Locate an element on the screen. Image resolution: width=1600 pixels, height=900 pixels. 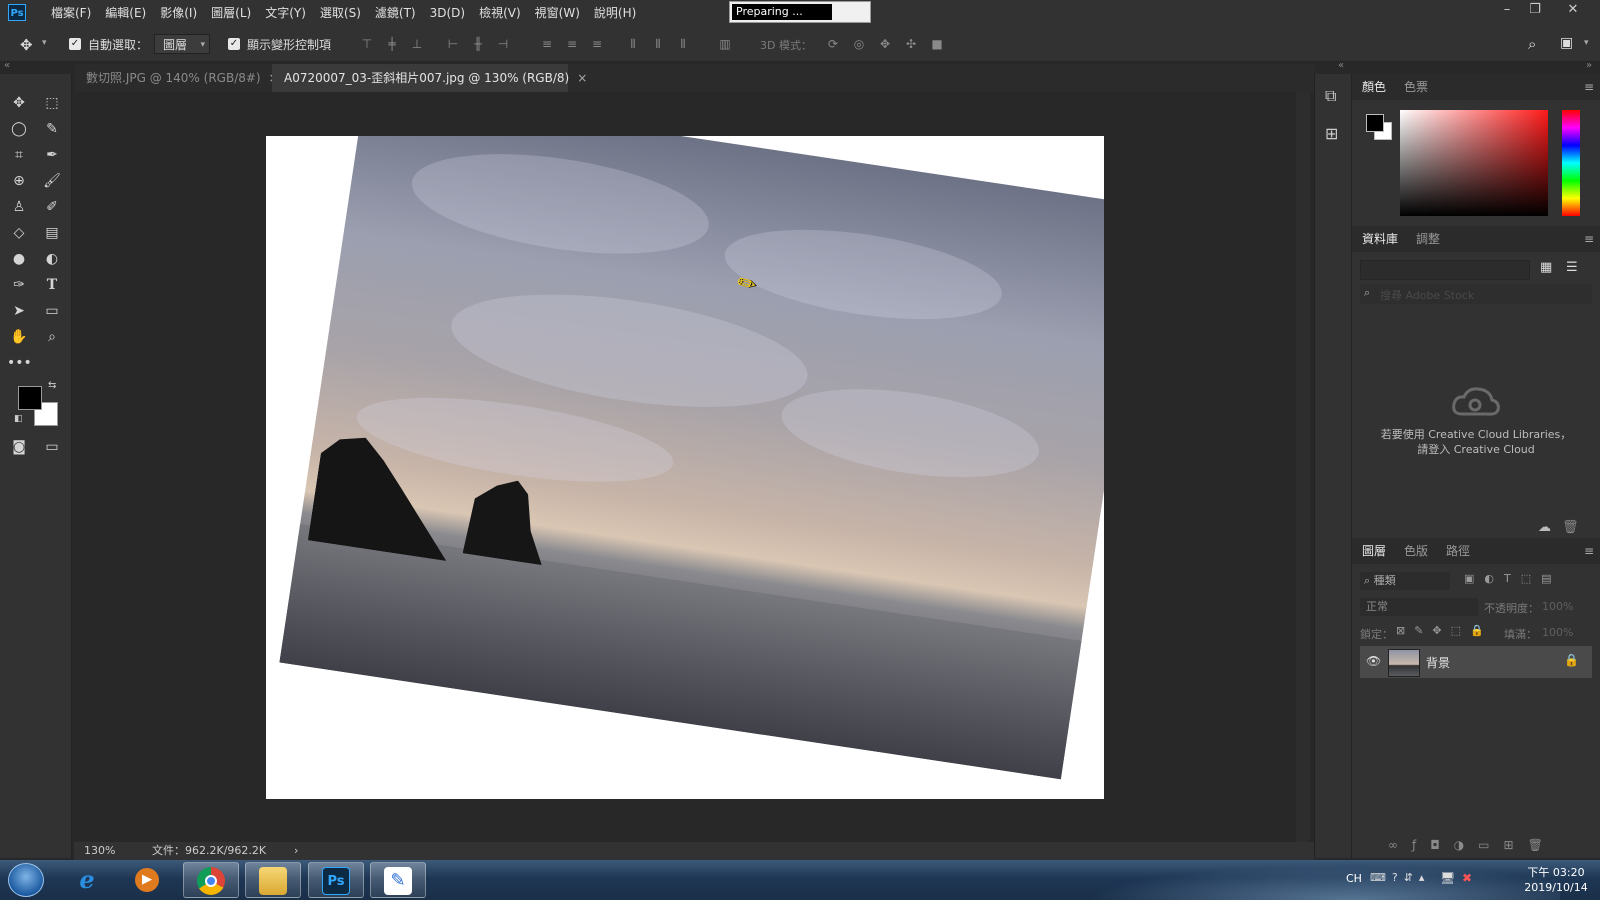
3d-rotate-icon: ⟳ is located at coordinates (833, 44).